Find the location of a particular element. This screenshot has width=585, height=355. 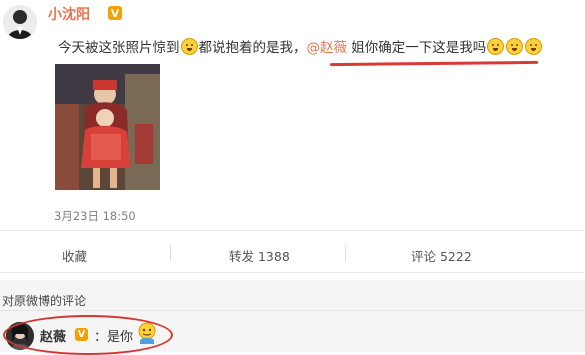

post-timestamp: 3月23日 18:50 is located at coordinates (95, 216).